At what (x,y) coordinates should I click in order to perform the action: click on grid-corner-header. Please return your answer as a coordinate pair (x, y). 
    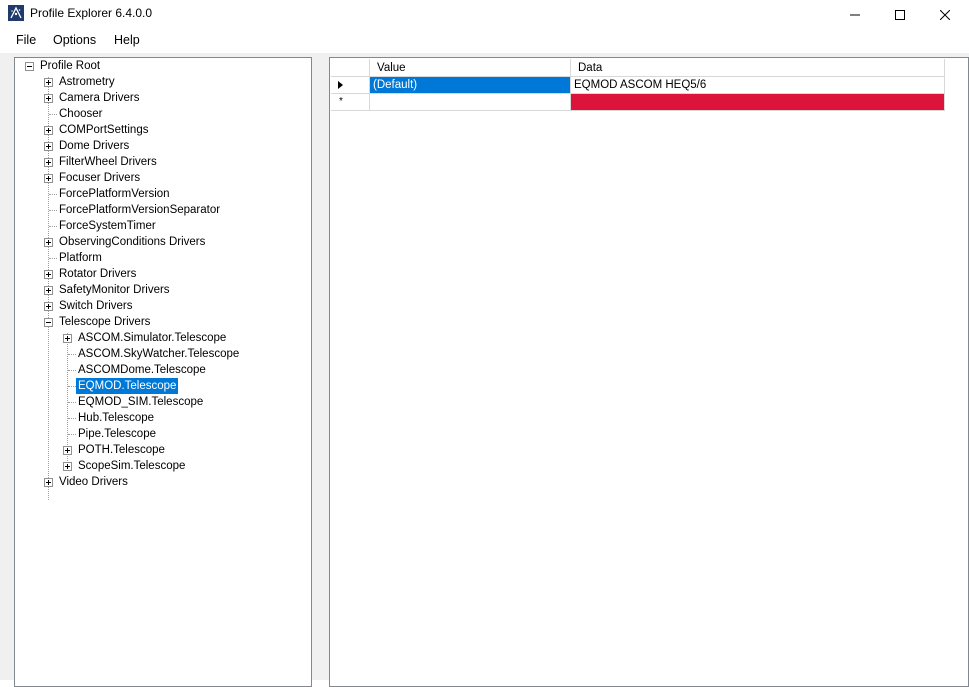
    Looking at the image, I should click on (350, 68).